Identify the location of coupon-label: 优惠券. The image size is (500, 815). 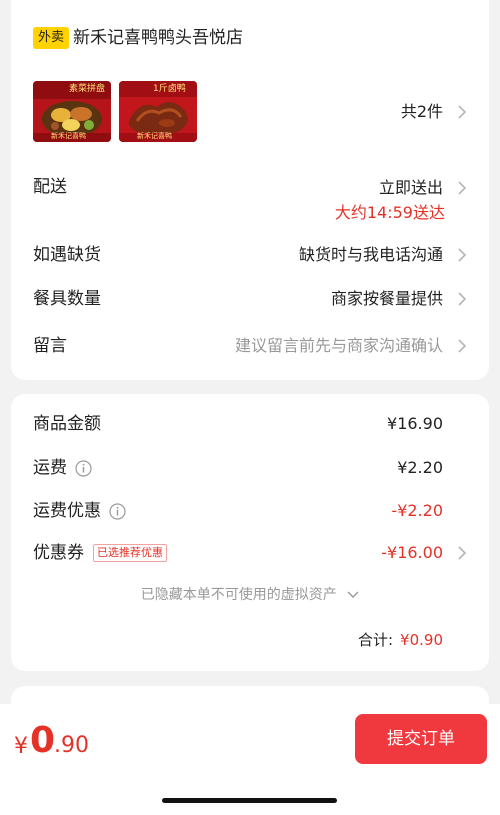
(58, 553).